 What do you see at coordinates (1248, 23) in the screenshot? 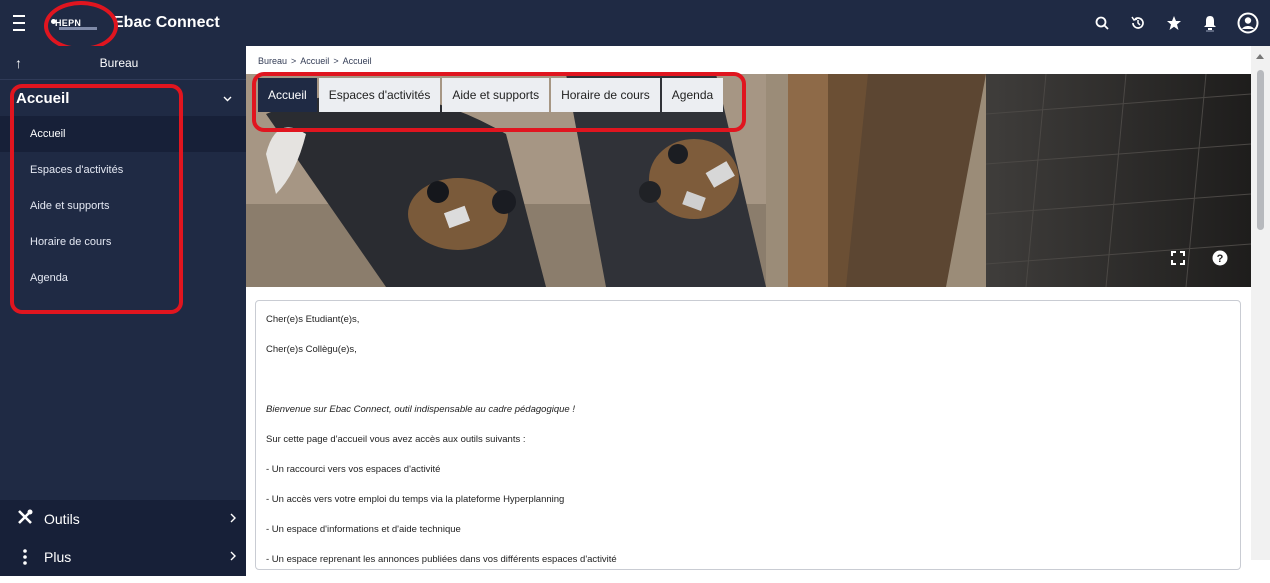
I see `user-icon` at bounding box center [1248, 23].